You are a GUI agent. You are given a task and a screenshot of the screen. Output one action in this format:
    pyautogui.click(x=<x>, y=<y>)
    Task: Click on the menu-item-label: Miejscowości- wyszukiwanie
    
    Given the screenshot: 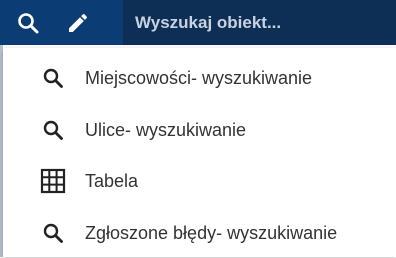 What is the action you would take?
    pyautogui.click(x=199, y=77)
    